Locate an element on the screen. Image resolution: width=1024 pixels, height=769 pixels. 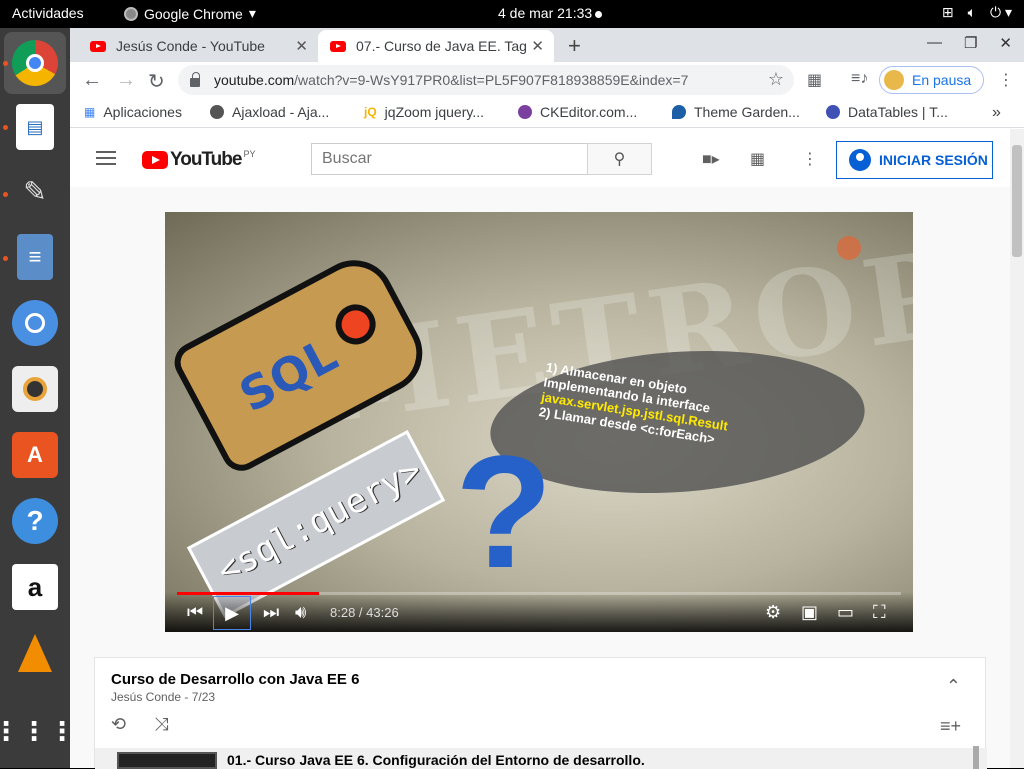
restore-icon: ❐ is located at coordinates (970, 43).